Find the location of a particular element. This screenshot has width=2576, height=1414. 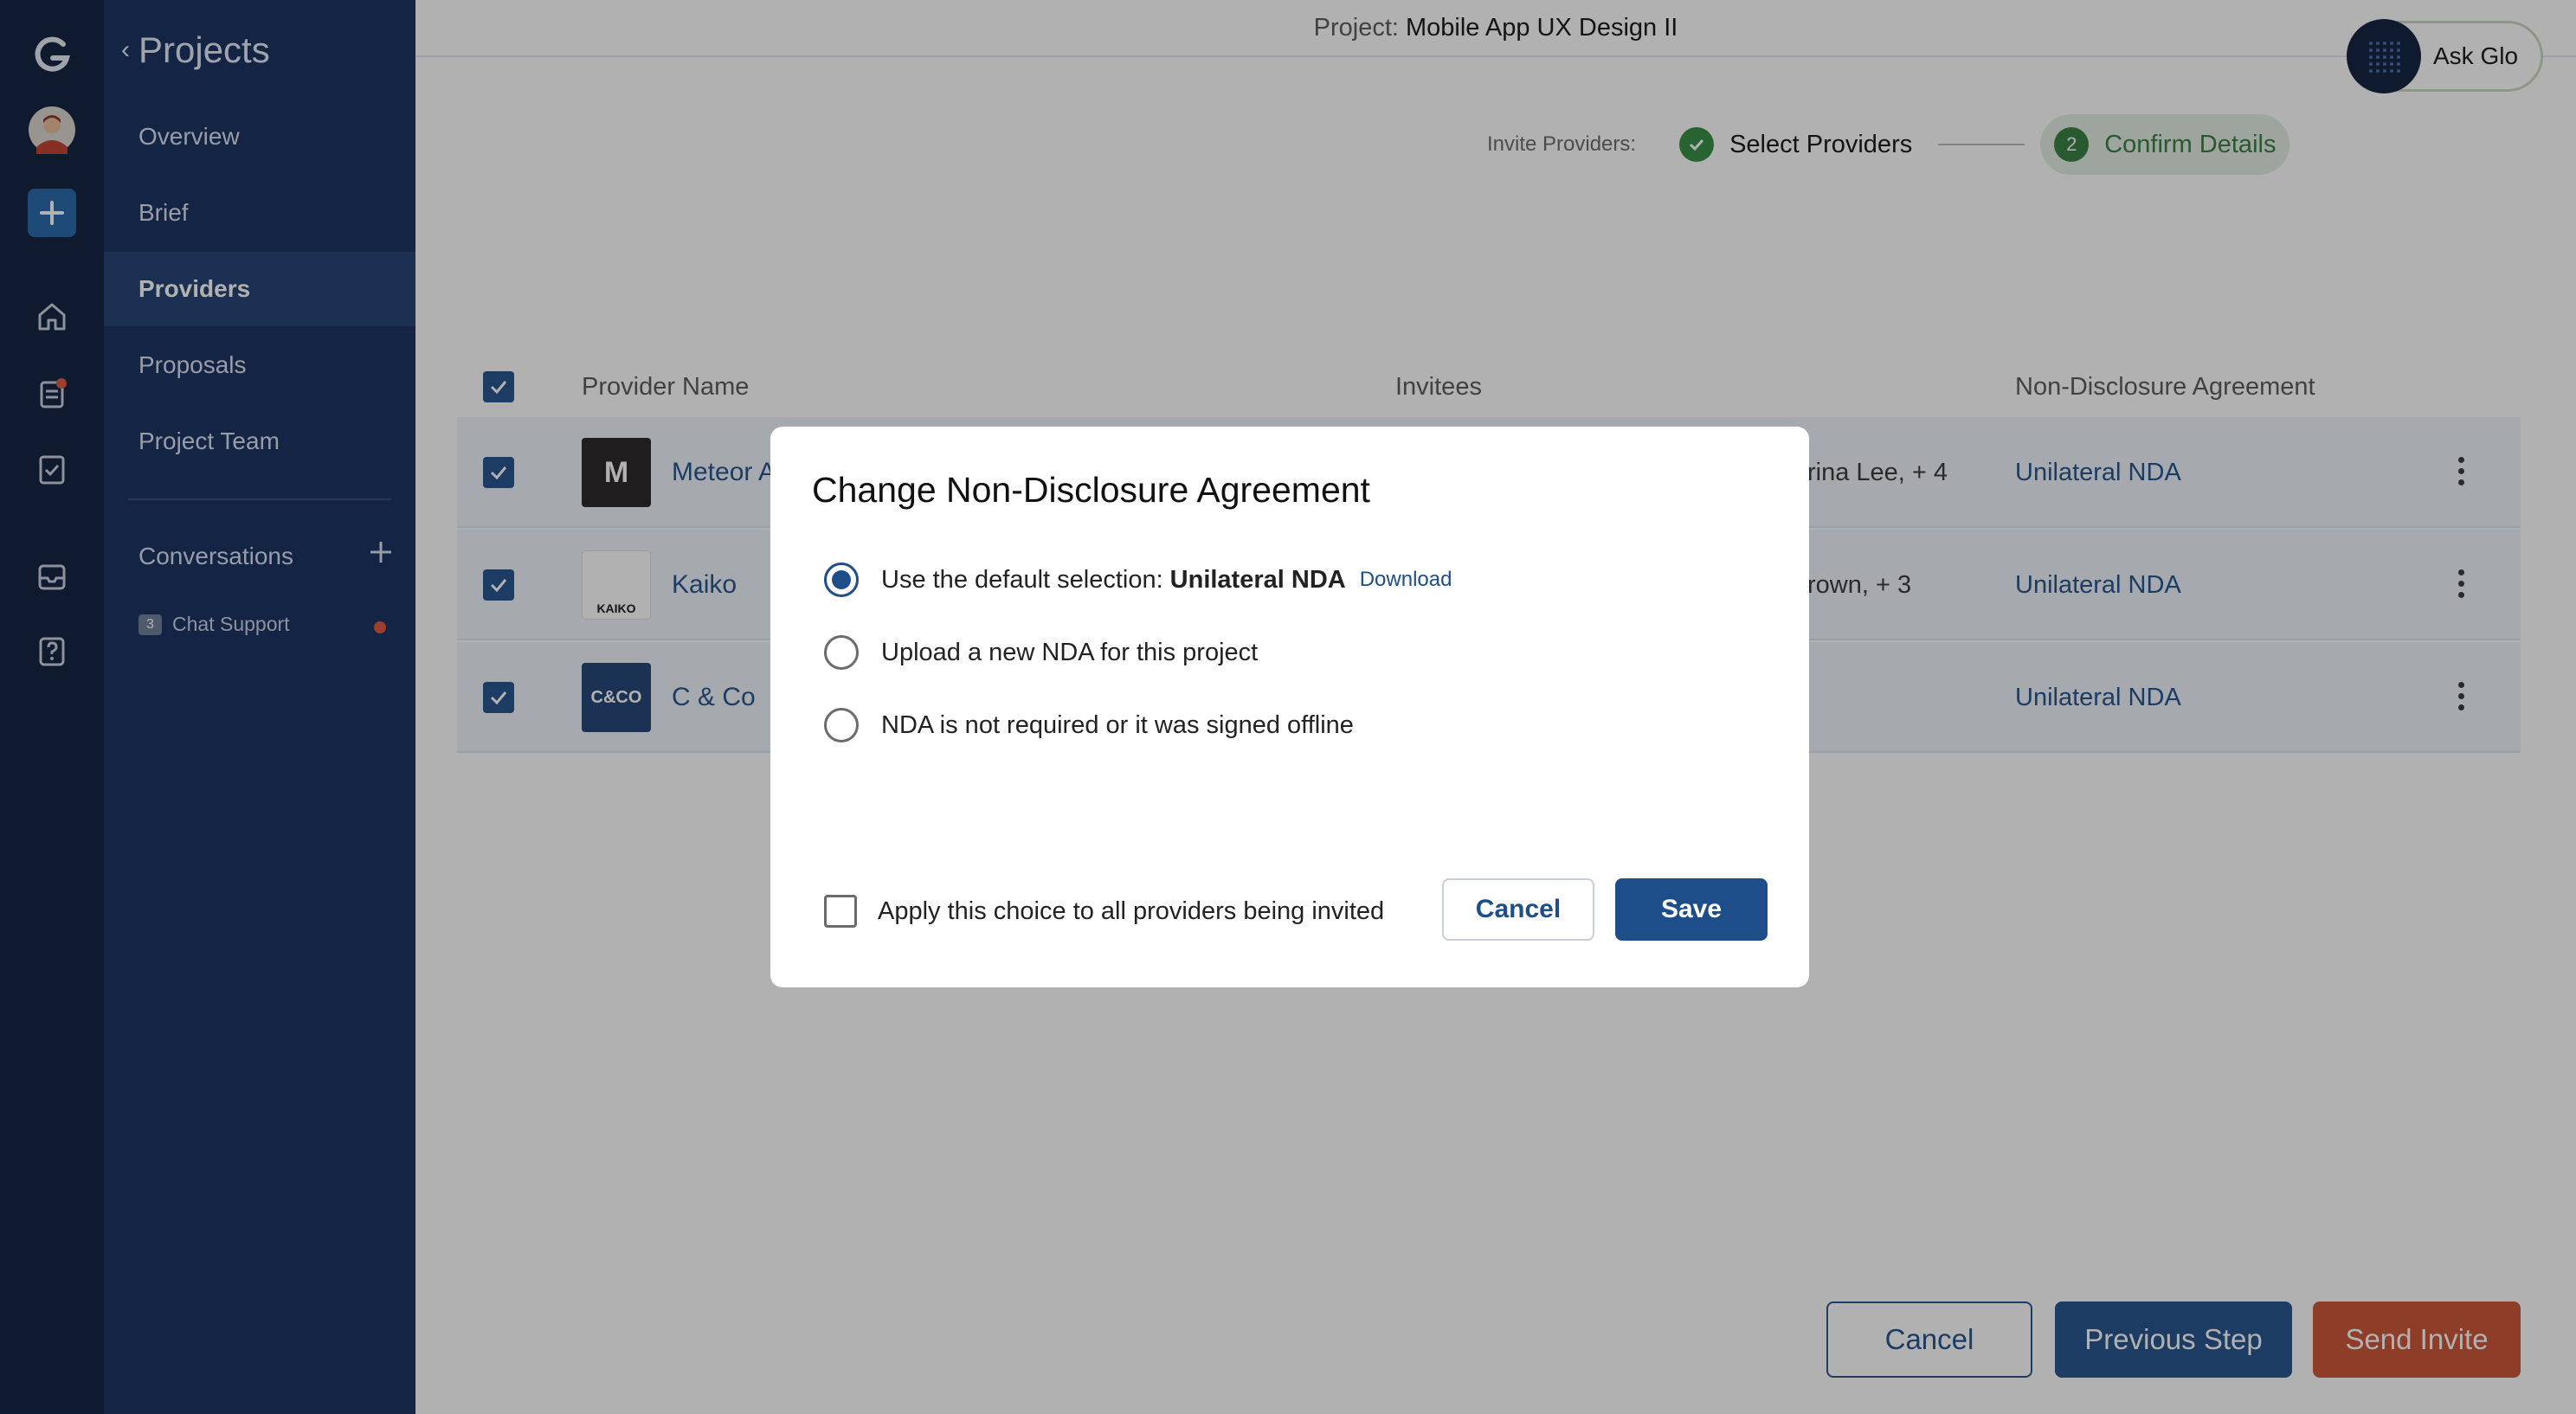

radio-default-nda is located at coordinates (841, 579).